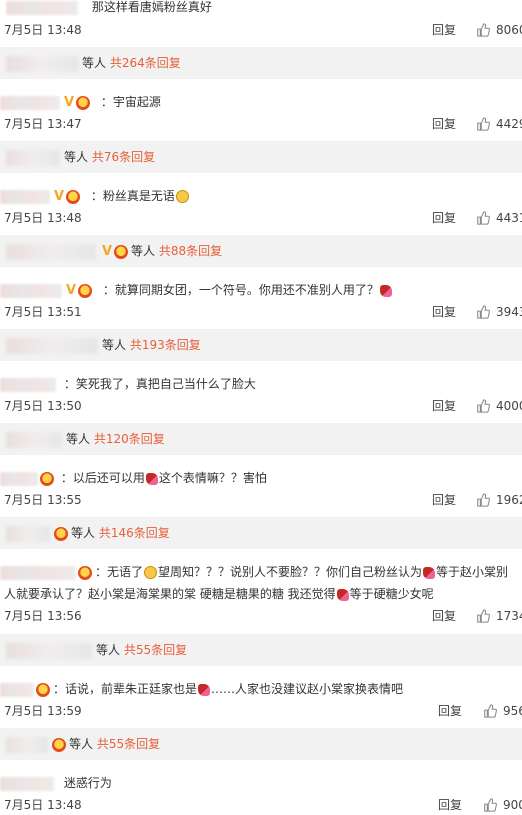  What do you see at coordinates (509, 500) in the screenshot?
I see `like-count: 1962` at bounding box center [509, 500].